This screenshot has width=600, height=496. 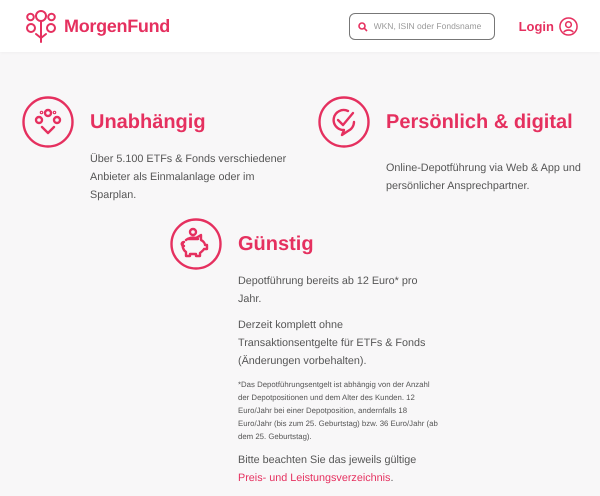 I want to click on notice-text: Bitte beachten Sie das jeweils gültige Preis- und Leistungsverzeichnis., so click(x=328, y=469).